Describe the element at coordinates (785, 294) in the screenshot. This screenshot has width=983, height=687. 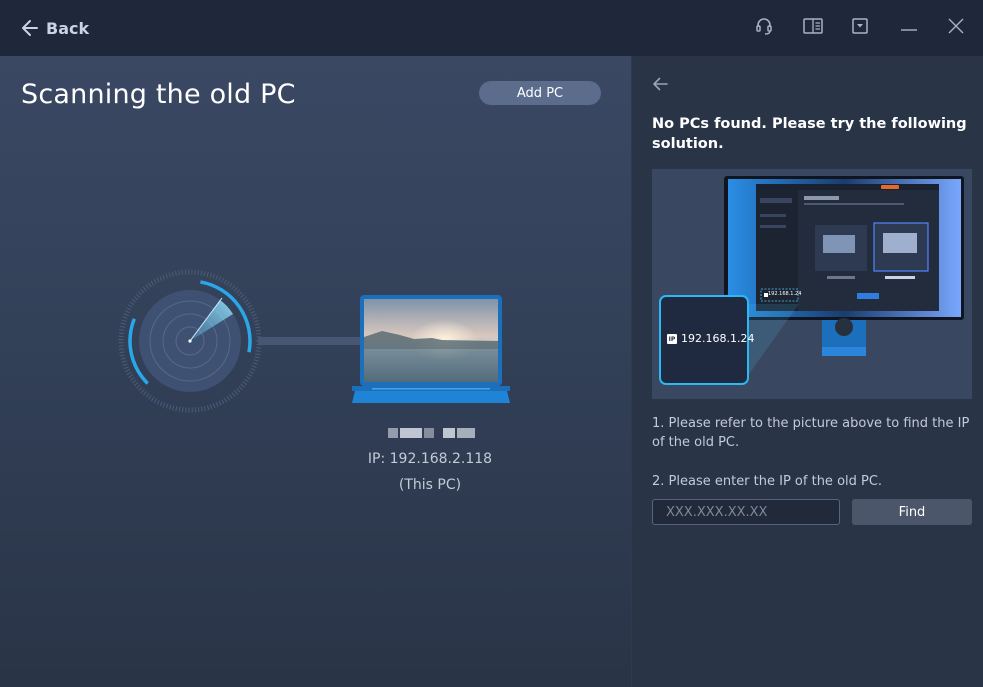
I see `illustration-small-ip-value: 192.168.1.24` at that location.